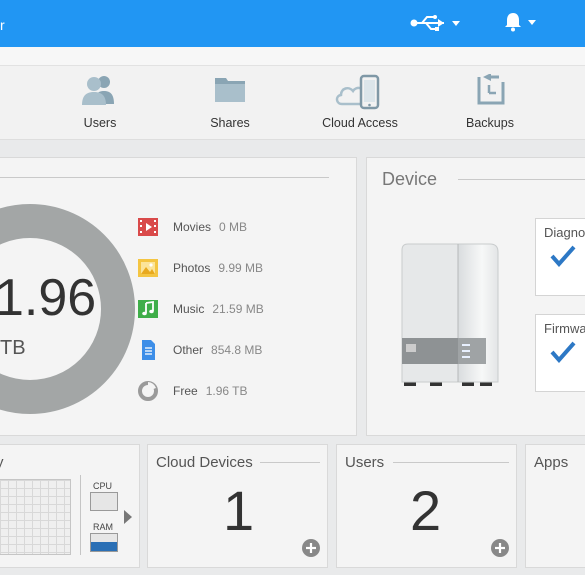  What do you see at coordinates (148, 227) in the screenshot?
I see `film-icon` at bounding box center [148, 227].